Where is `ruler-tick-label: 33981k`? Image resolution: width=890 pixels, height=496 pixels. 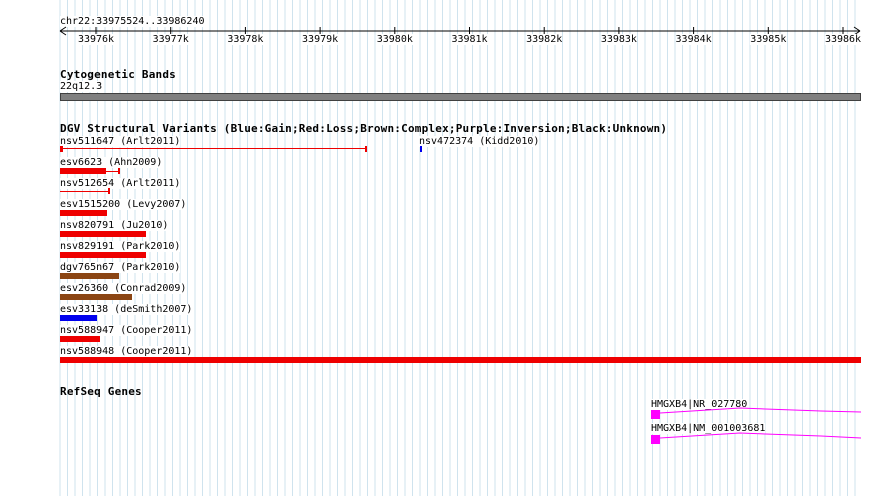
ruler-tick-label: 33981k is located at coordinates (469, 39).